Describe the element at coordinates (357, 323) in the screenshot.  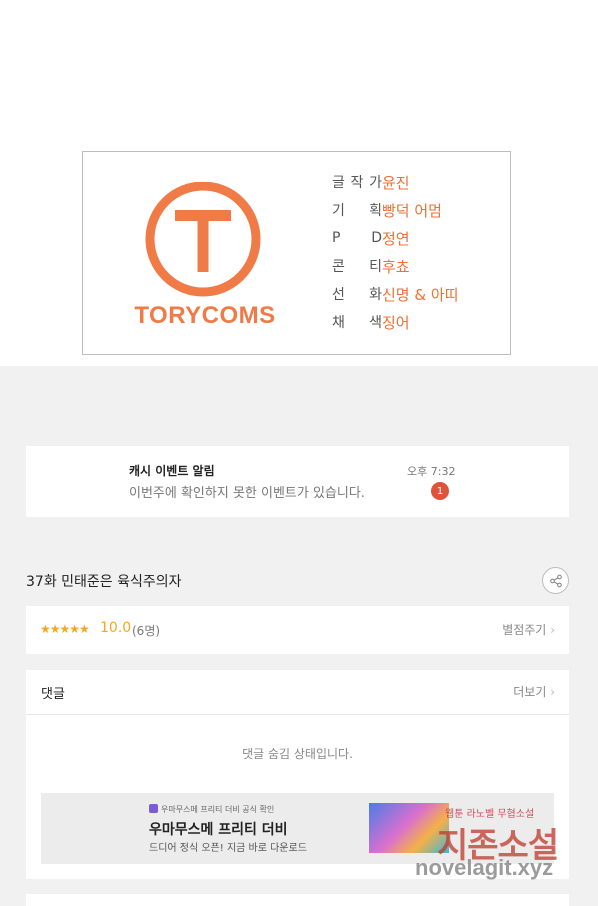
I see `credit-role: 채색` at that location.